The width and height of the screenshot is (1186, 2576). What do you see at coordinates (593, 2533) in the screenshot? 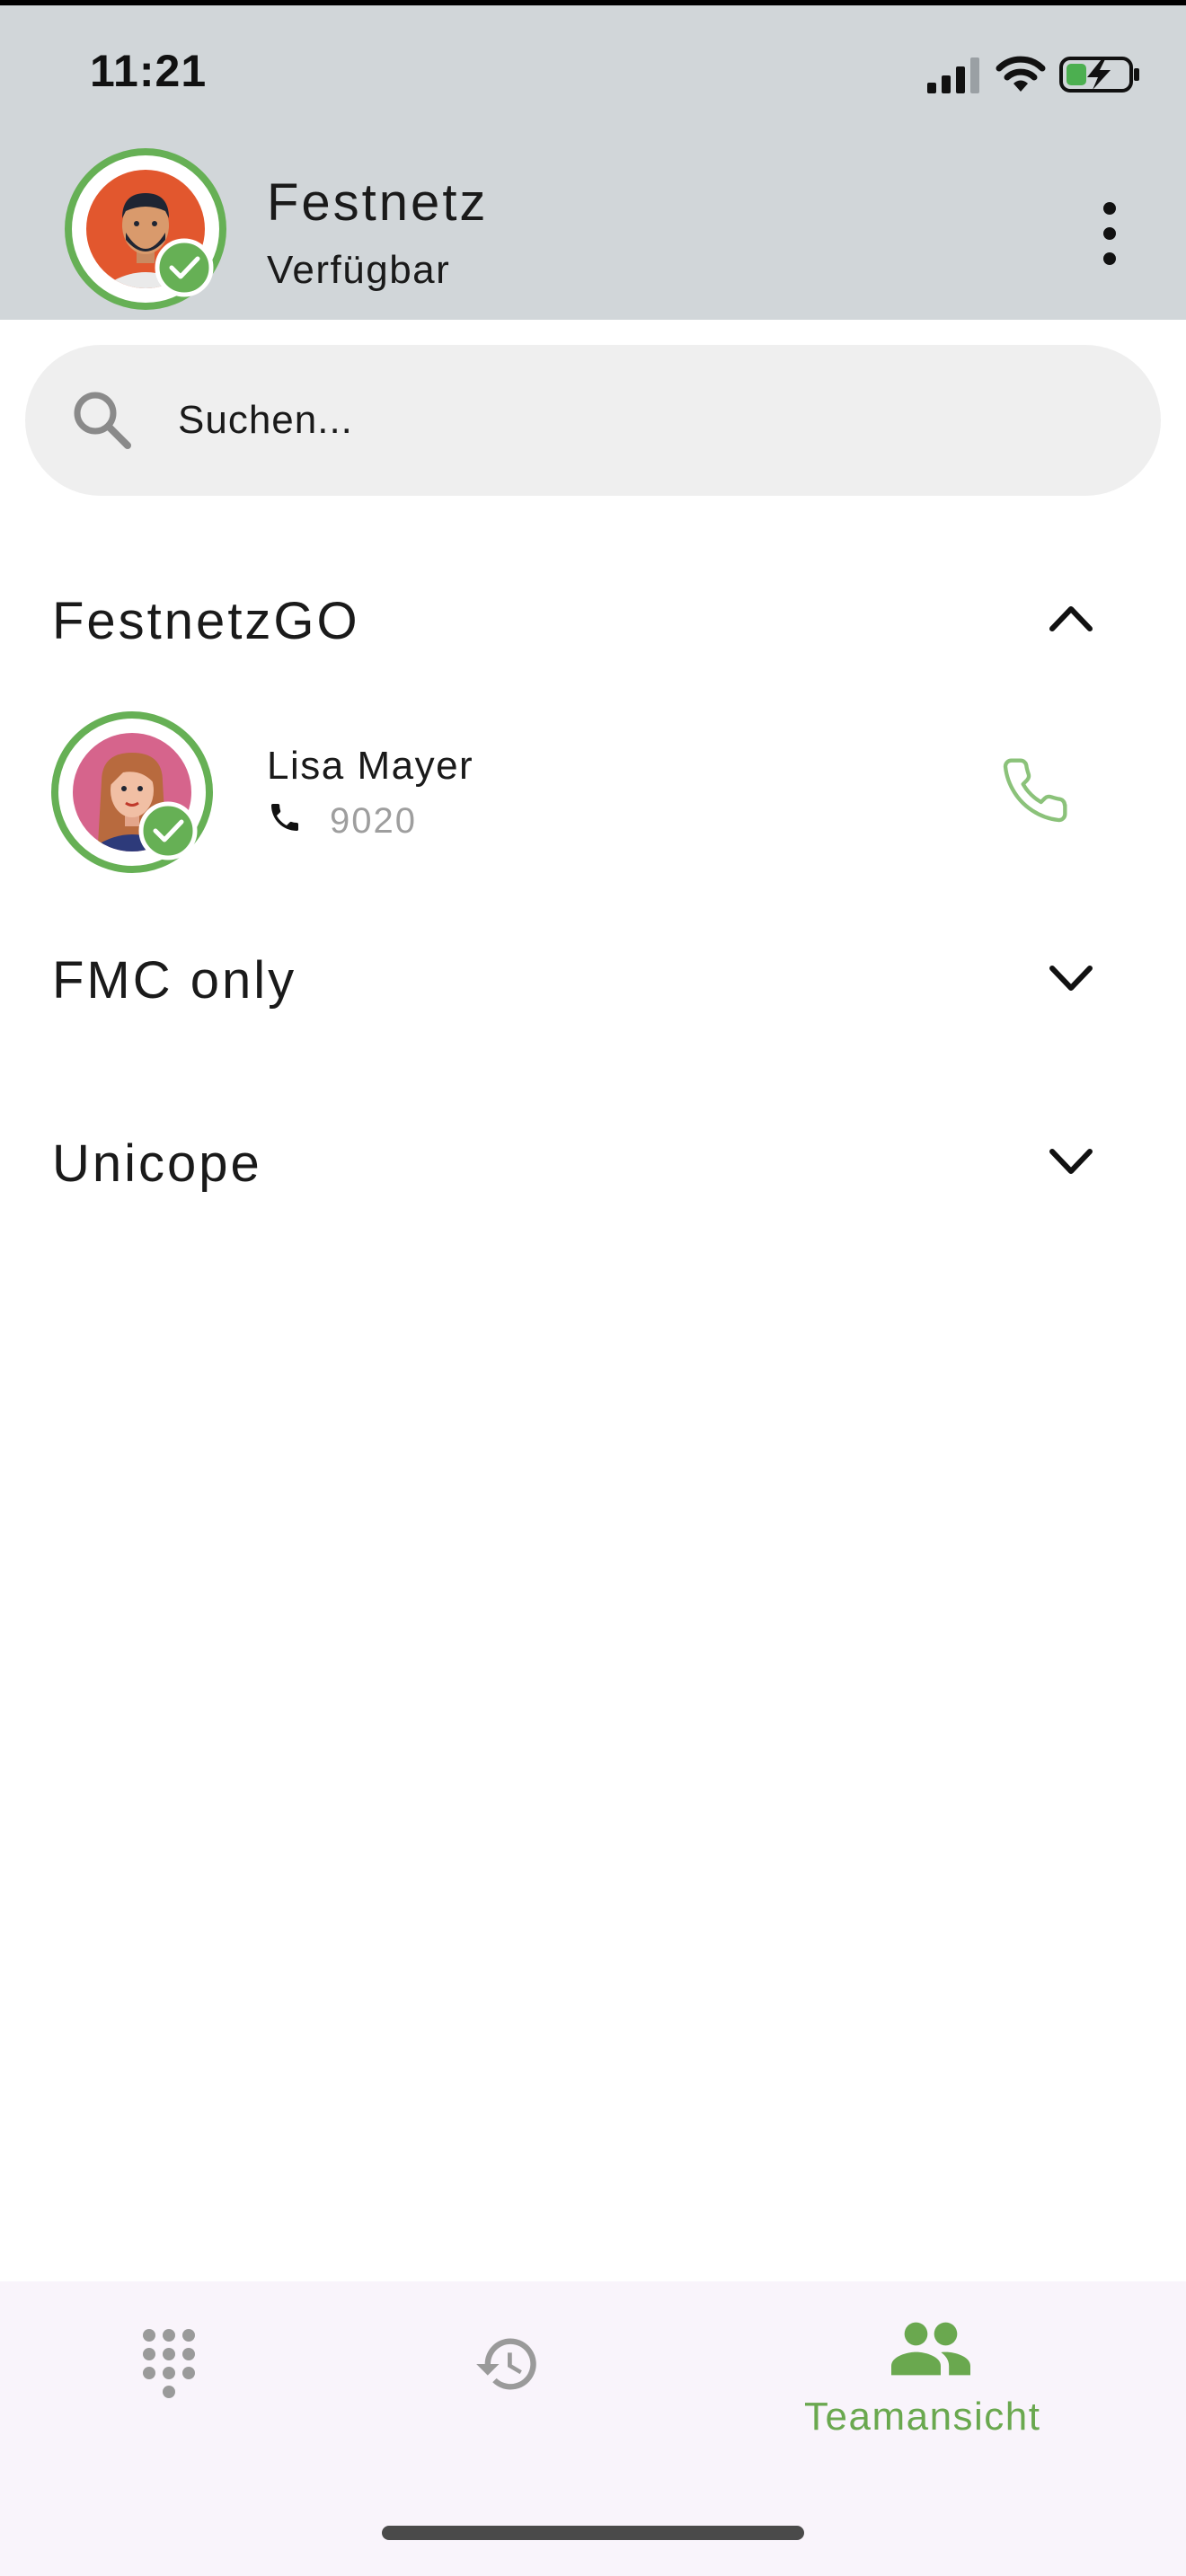
I see `home-indicator` at bounding box center [593, 2533].